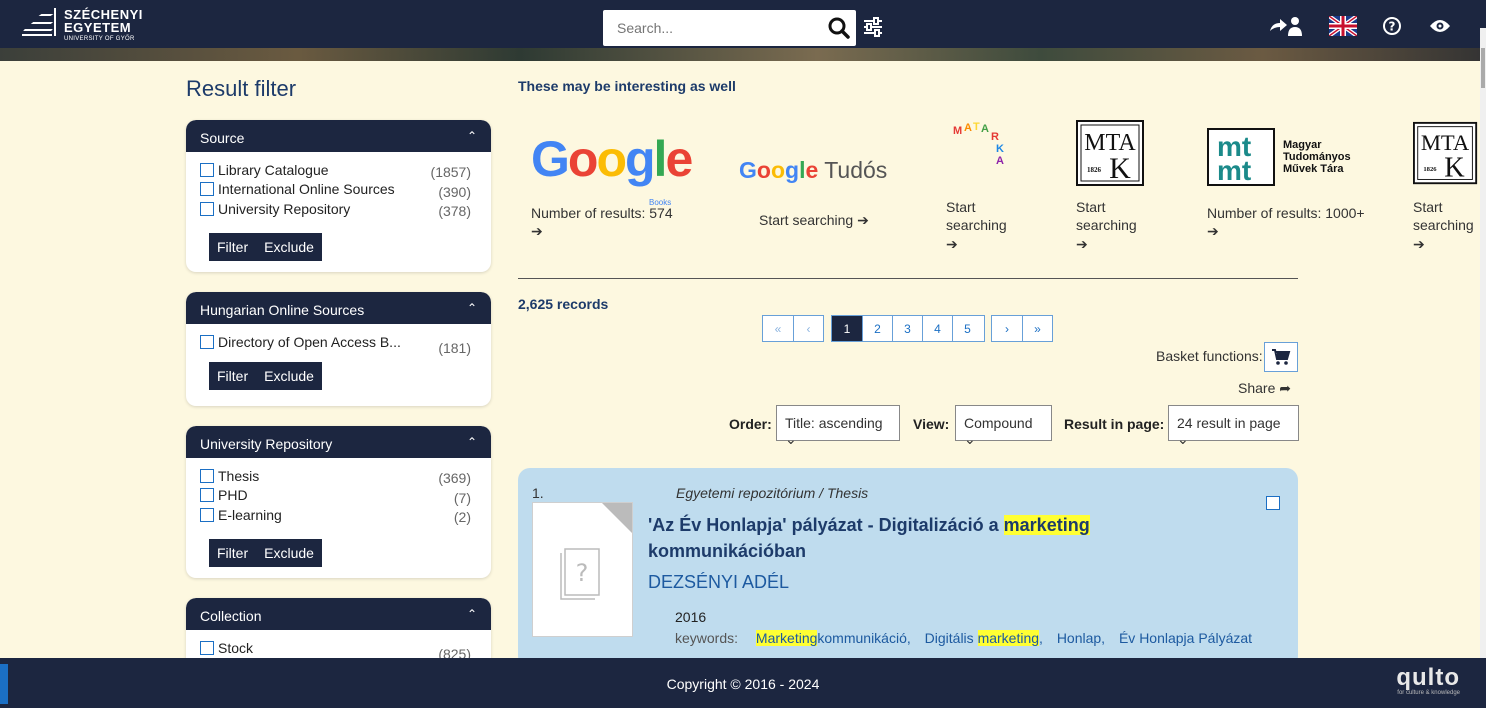 This screenshot has width=1486, height=708. Describe the element at coordinates (703, 28) in the screenshot. I see `search-input` at that location.